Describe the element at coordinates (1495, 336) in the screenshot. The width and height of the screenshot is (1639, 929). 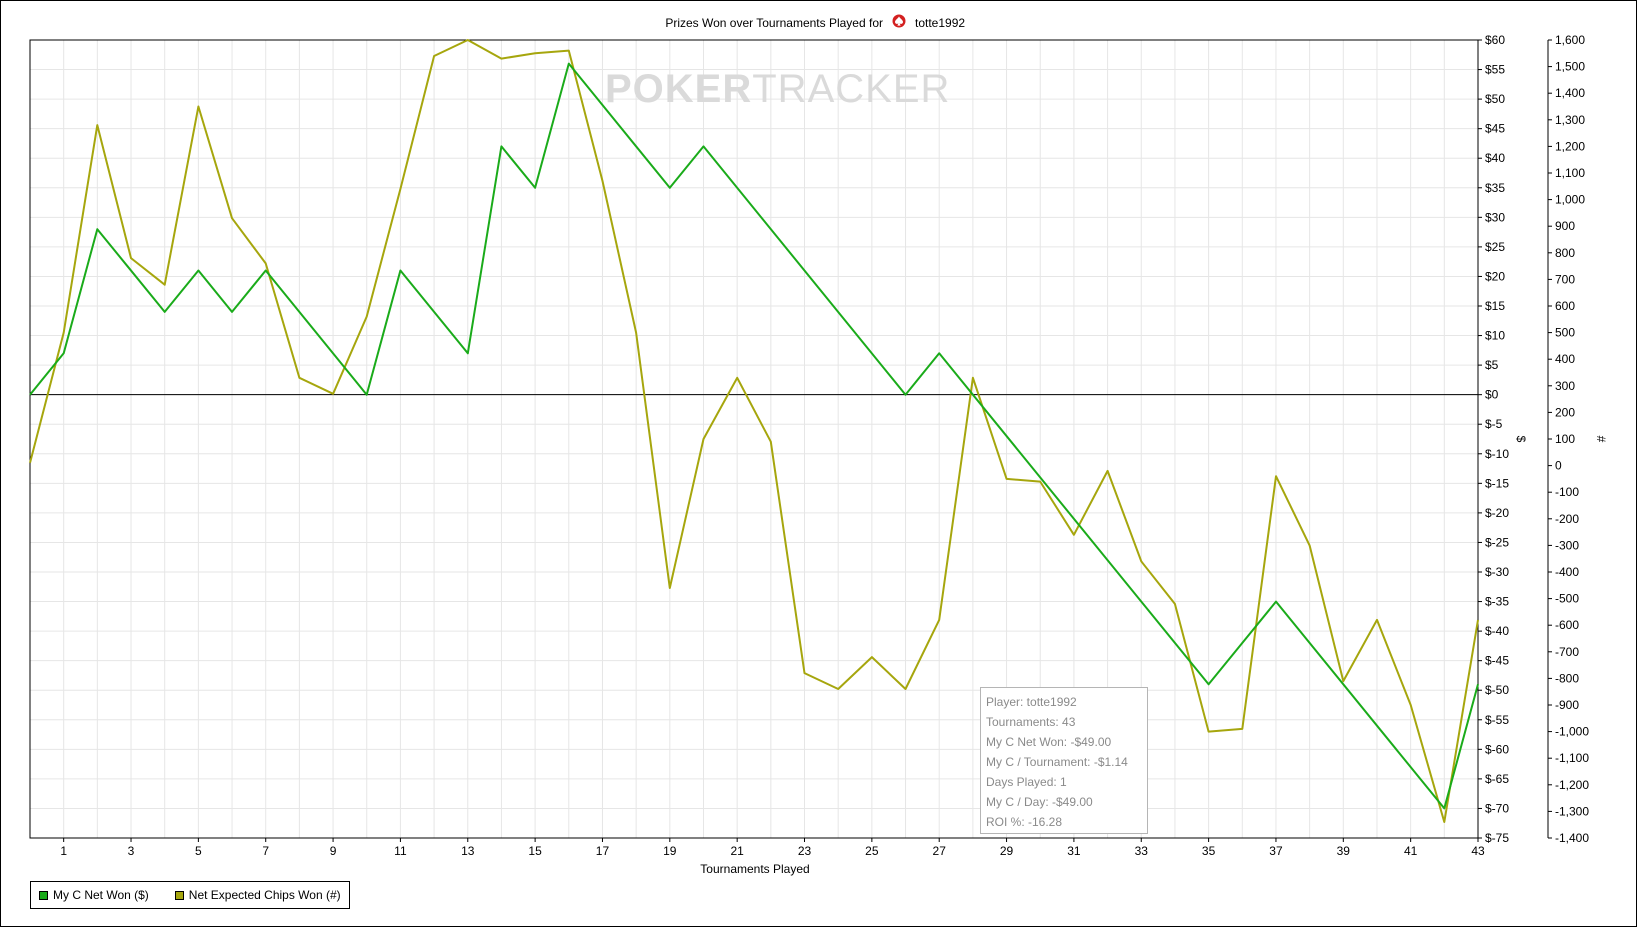
I see `y1-tick-label: $10` at that location.